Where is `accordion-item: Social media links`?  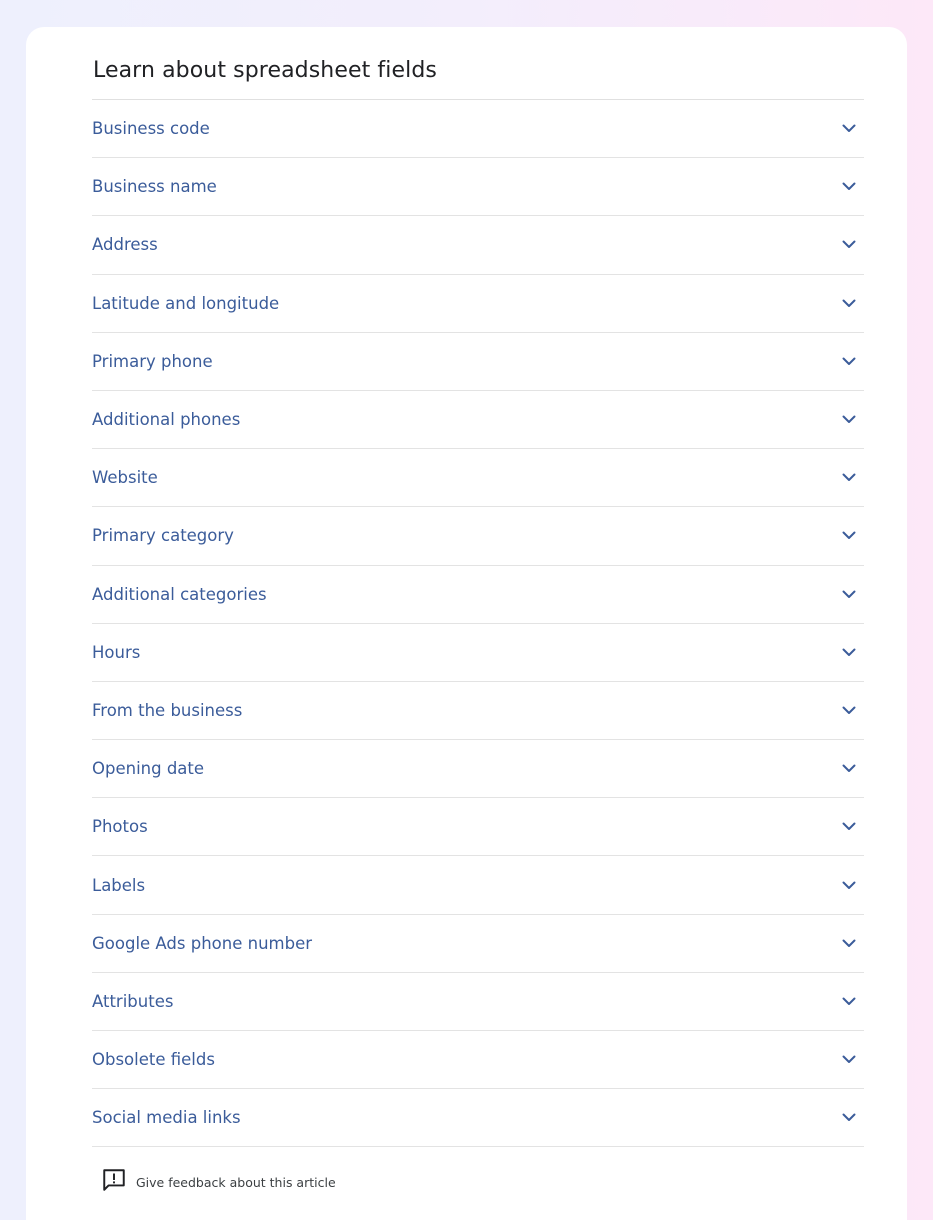 accordion-item: Social media links is located at coordinates (478, 1118).